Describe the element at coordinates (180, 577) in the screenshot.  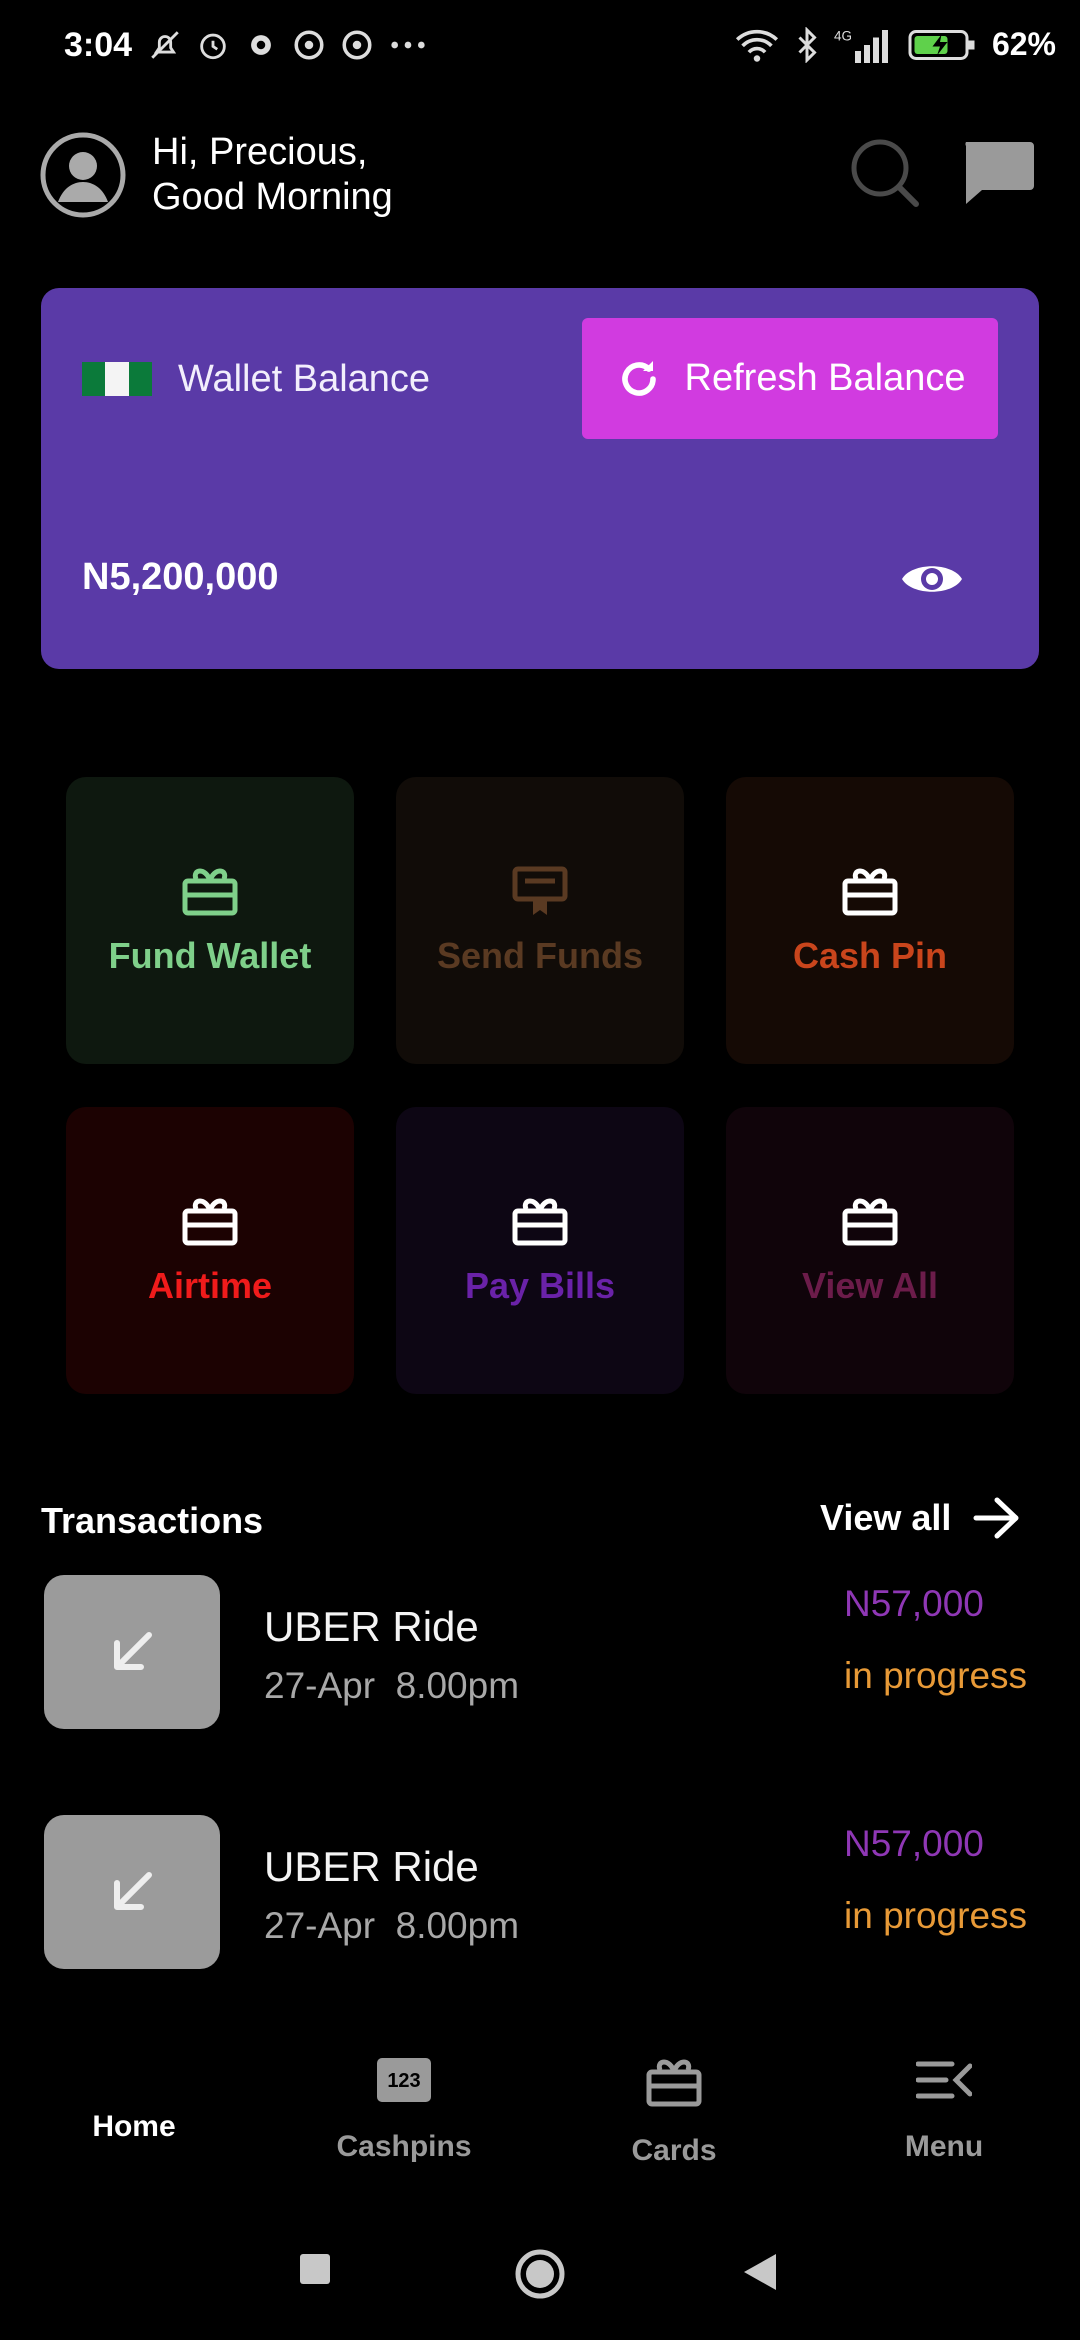
I see `wallet-balance-amount: N5,200,000` at that location.